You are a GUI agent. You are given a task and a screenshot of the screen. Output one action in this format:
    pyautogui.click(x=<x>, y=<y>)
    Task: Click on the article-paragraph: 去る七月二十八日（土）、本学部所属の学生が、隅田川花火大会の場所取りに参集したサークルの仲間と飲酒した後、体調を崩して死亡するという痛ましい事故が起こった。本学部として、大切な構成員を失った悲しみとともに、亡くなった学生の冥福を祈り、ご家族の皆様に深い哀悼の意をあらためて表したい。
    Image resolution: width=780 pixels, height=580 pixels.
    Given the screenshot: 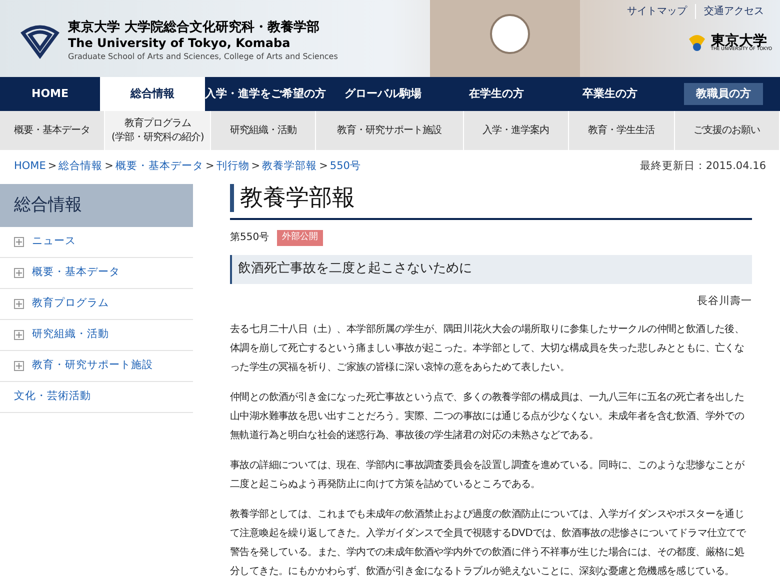 What is the action you would take?
    pyautogui.click(x=488, y=349)
    